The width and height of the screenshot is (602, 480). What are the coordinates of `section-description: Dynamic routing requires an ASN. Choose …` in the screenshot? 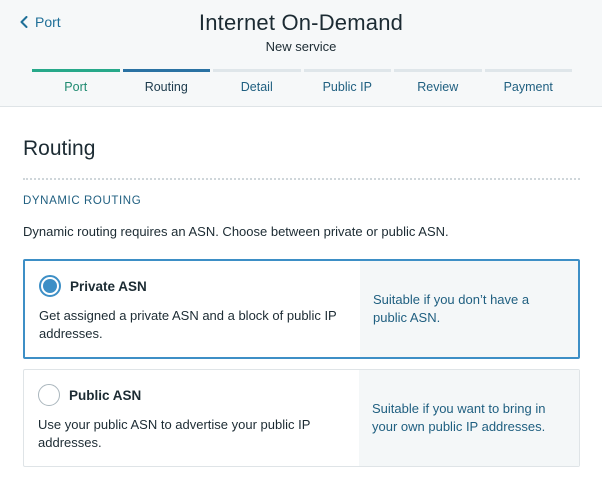 It's located at (236, 231).